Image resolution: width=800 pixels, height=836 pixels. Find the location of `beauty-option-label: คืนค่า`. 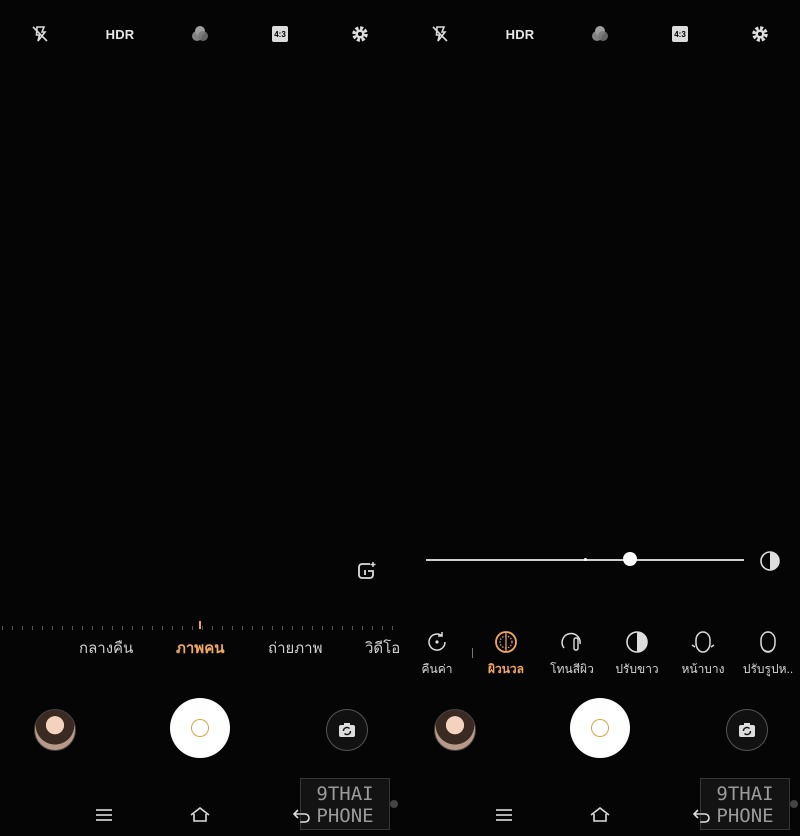

beauty-option-label: คืนค่า is located at coordinates (437, 669).